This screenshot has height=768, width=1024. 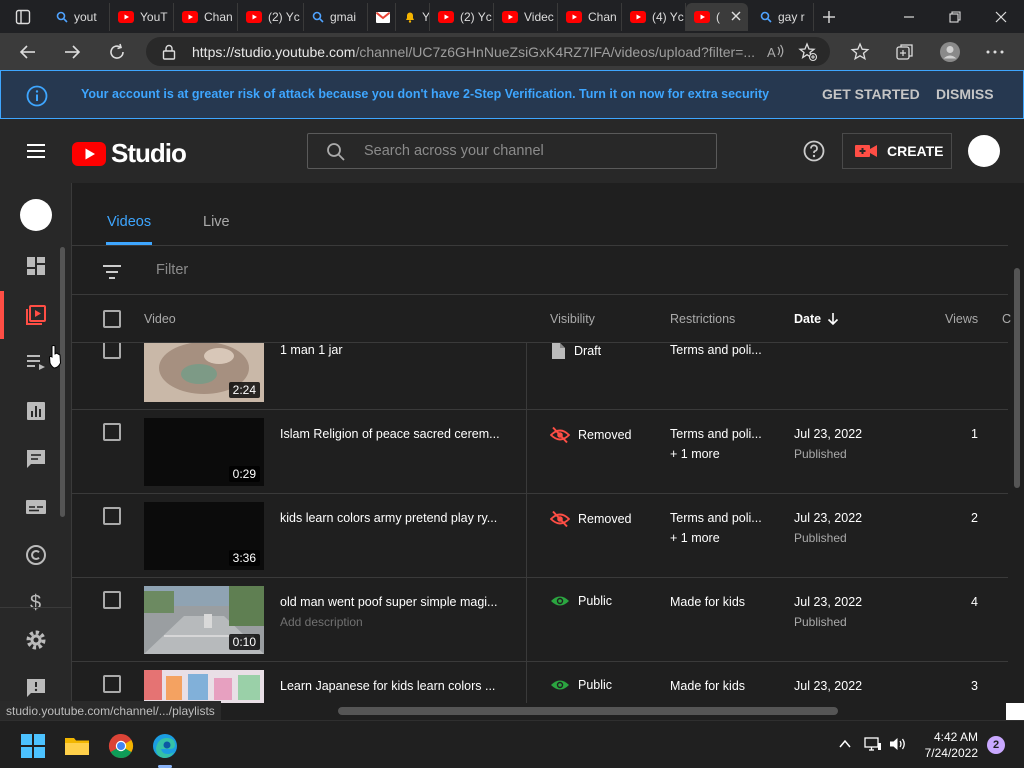 What do you see at coordinates (36, 151) in the screenshot?
I see `menu-icon` at bounding box center [36, 151].